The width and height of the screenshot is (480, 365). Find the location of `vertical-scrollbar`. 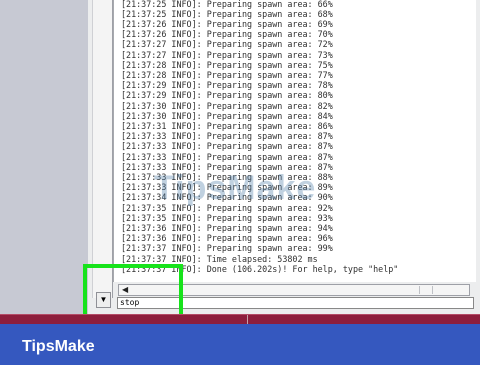

vertical-scrollbar is located at coordinates (102, 149).